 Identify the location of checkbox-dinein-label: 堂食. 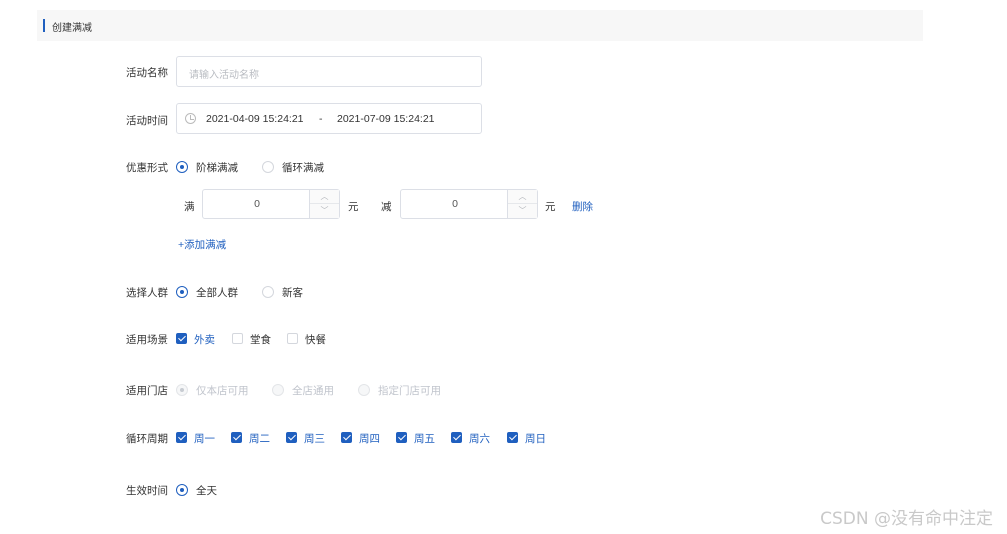
(260, 339).